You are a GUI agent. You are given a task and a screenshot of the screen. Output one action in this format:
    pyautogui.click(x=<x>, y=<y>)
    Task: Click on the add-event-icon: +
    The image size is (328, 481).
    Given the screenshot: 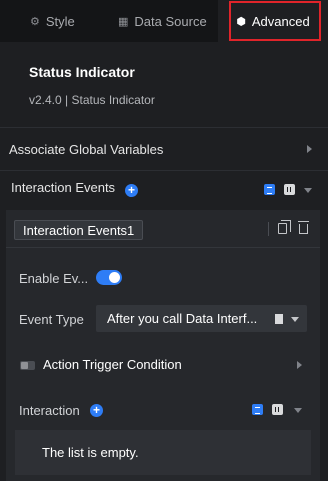 What is the action you would take?
    pyautogui.click(x=131, y=190)
    